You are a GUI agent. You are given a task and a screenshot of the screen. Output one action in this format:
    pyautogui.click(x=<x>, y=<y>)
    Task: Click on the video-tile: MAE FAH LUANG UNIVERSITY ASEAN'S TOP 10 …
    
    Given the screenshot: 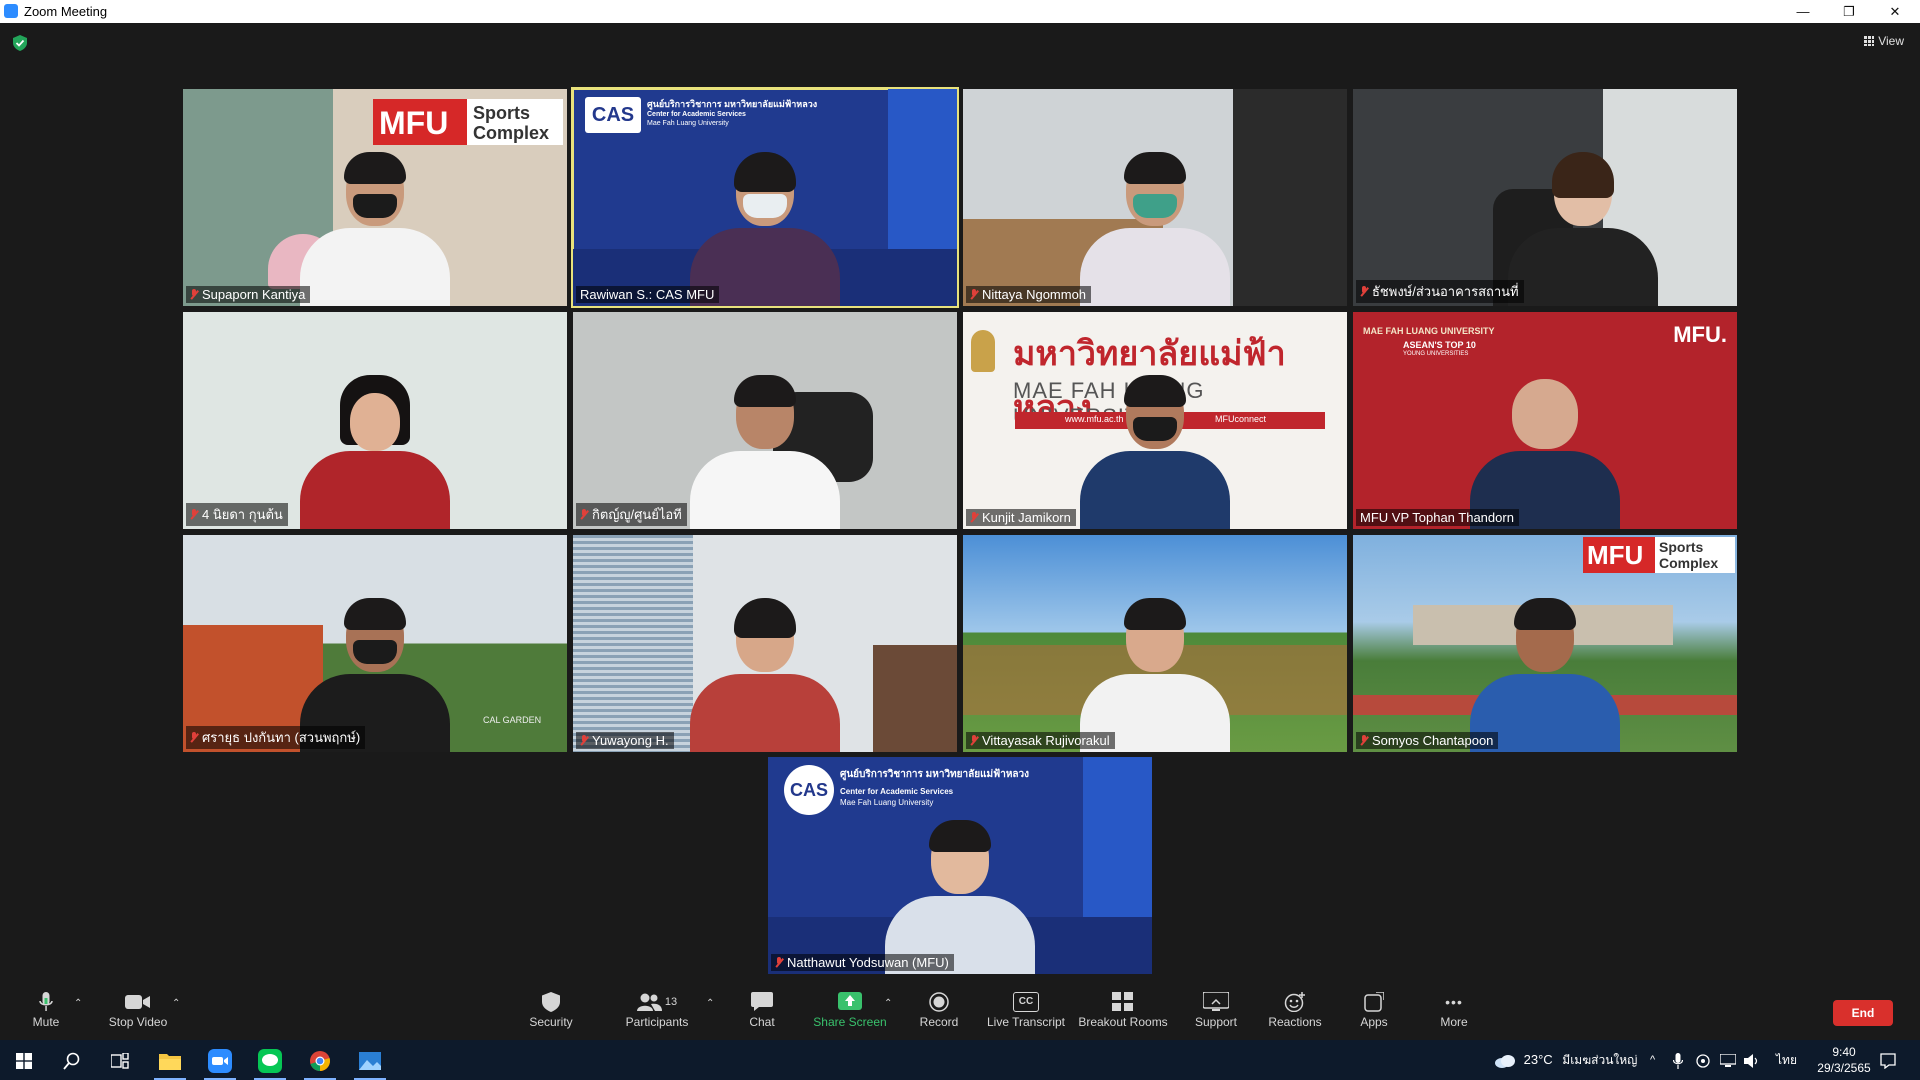 What is the action you would take?
    pyautogui.click(x=1545, y=420)
    